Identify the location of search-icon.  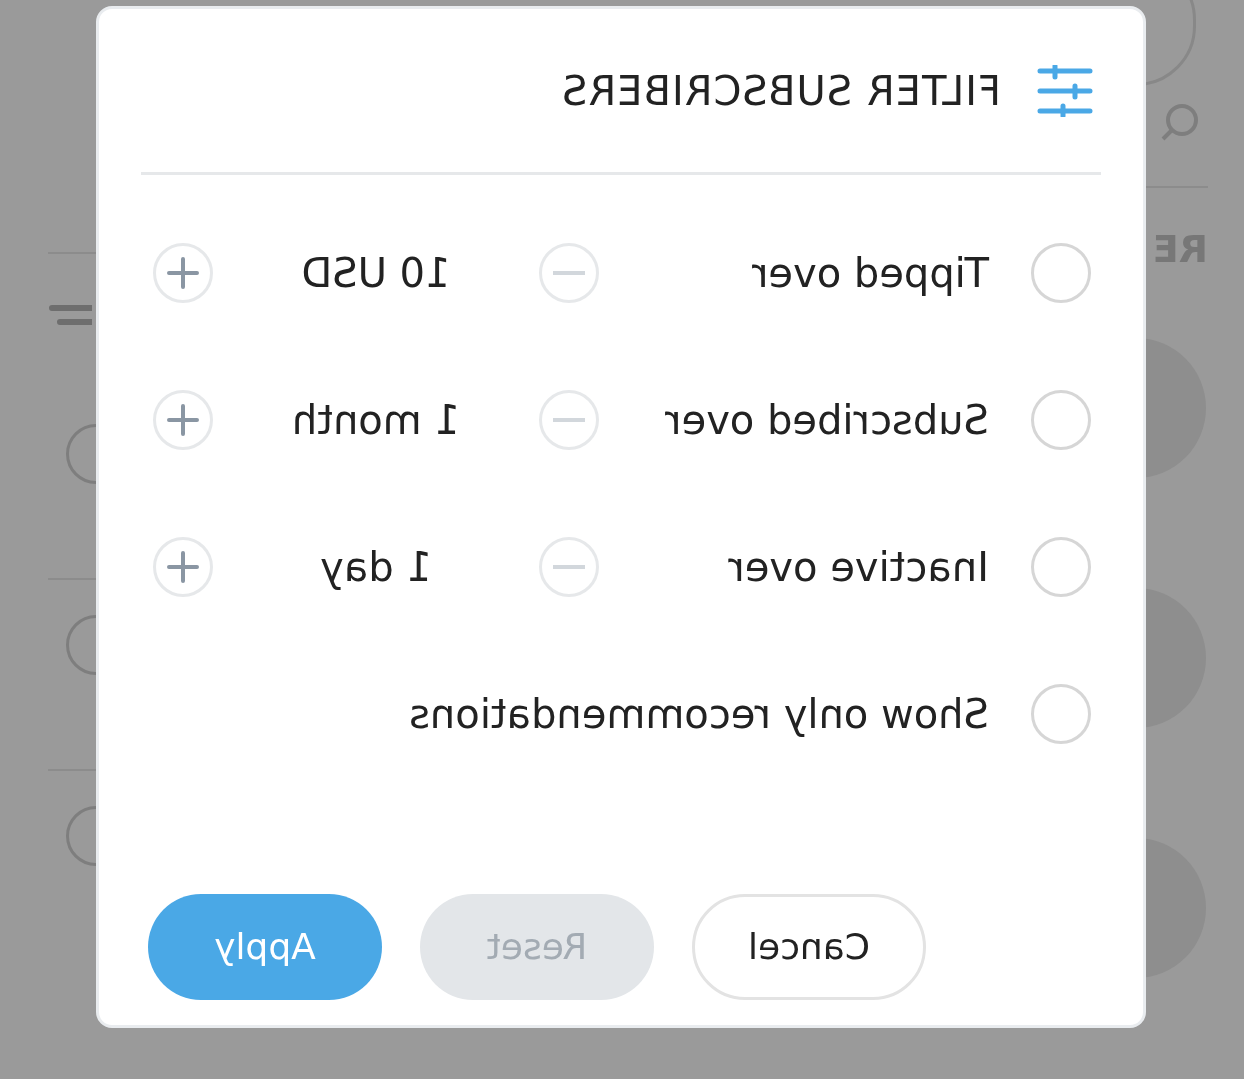
(1180, 122).